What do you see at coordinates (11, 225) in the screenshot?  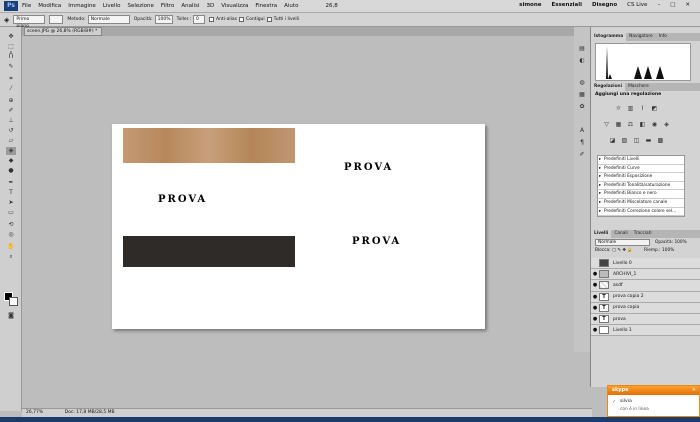 I see `3d-rotate-tool-icon: ⟲` at bounding box center [11, 225].